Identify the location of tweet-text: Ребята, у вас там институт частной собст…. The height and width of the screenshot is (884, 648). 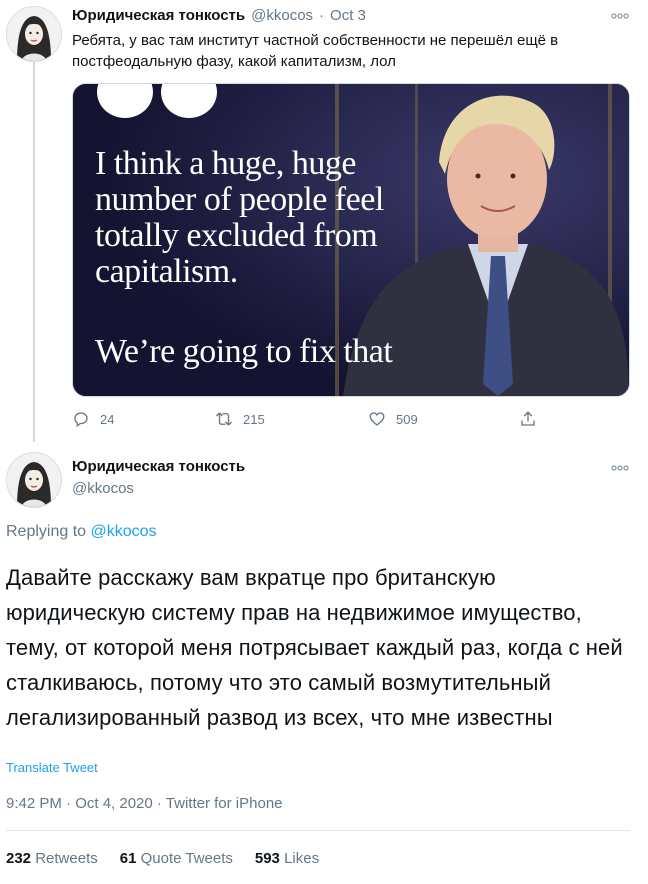
(315, 51).